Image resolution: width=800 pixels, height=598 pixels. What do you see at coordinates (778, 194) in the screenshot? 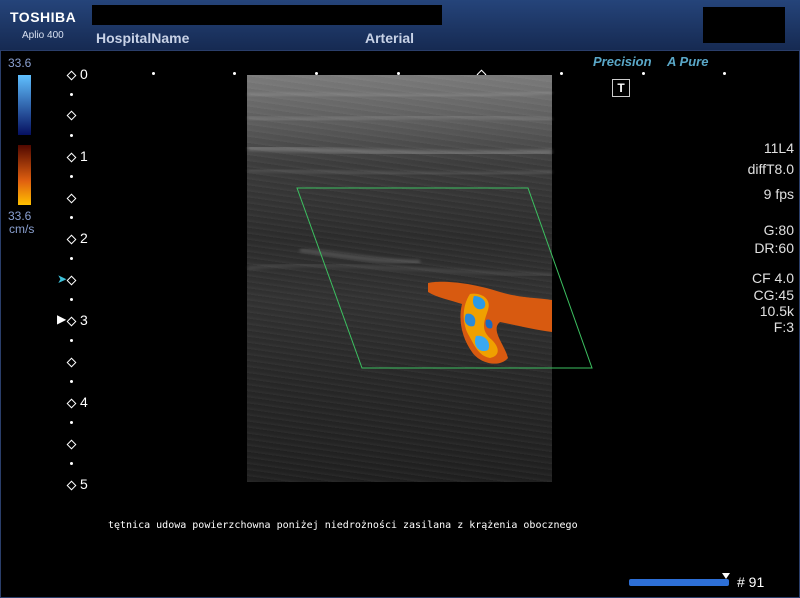
I see `fps-label: 9 fps` at bounding box center [778, 194].